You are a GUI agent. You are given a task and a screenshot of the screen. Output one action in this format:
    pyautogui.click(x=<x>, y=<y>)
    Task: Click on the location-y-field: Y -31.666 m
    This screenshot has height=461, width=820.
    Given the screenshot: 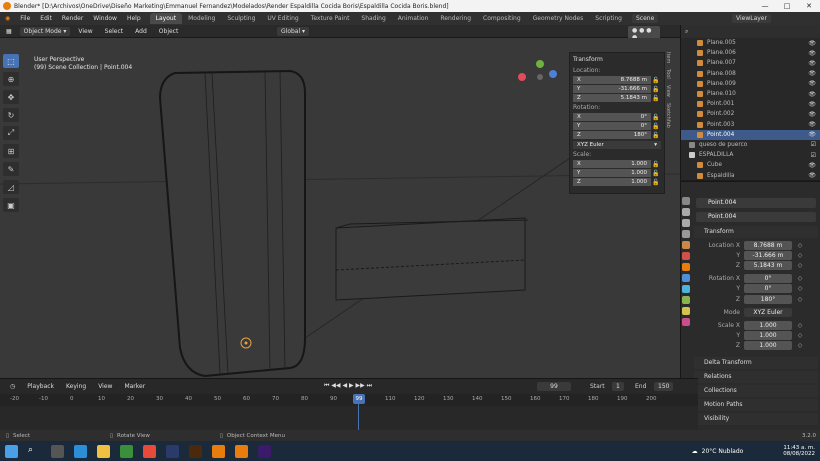 What is the action you would take?
    pyautogui.click(x=612, y=89)
    